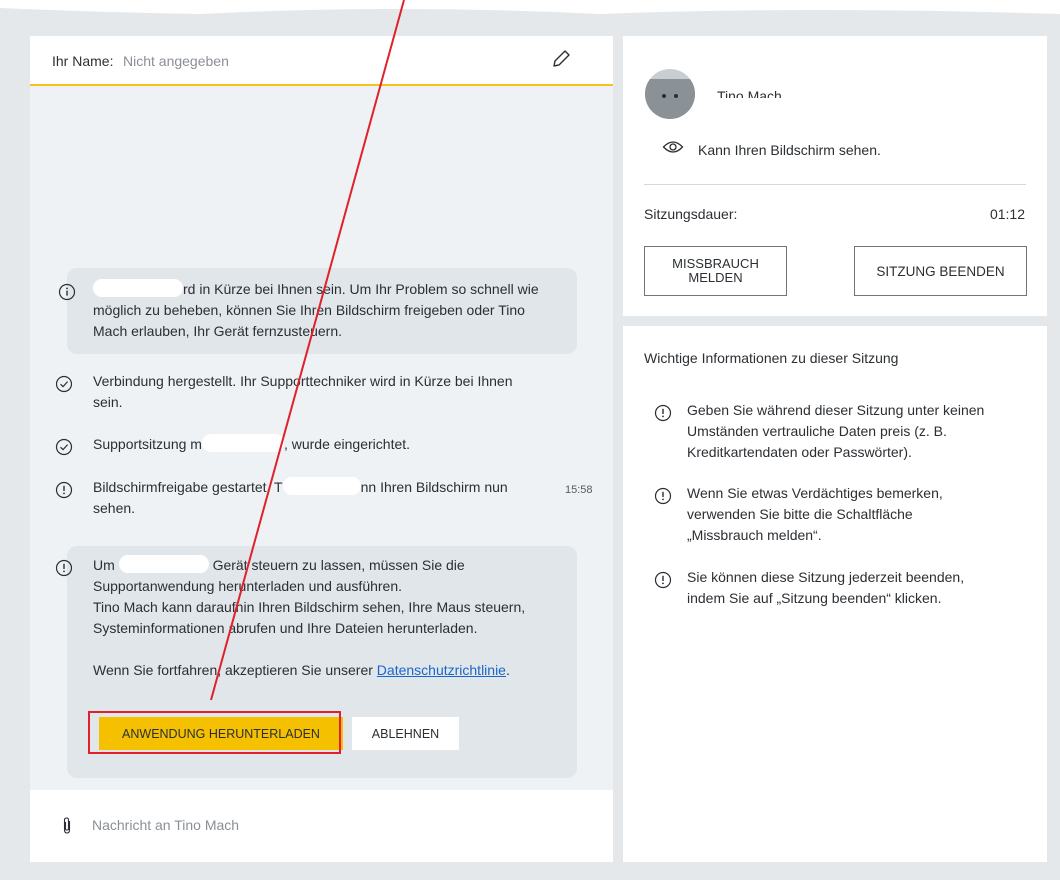 The width and height of the screenshot is (1060, 880). I want to click on report-abuse-button: MISSBRAUCH MELDEN, so click(715, 271).